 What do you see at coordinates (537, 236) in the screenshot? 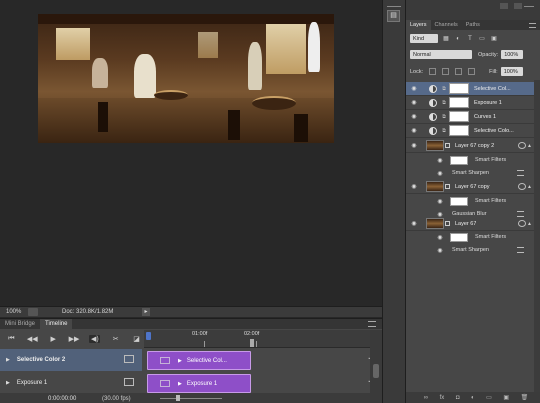
I see `layers-scrollbar` at bounding box center [537, 236].